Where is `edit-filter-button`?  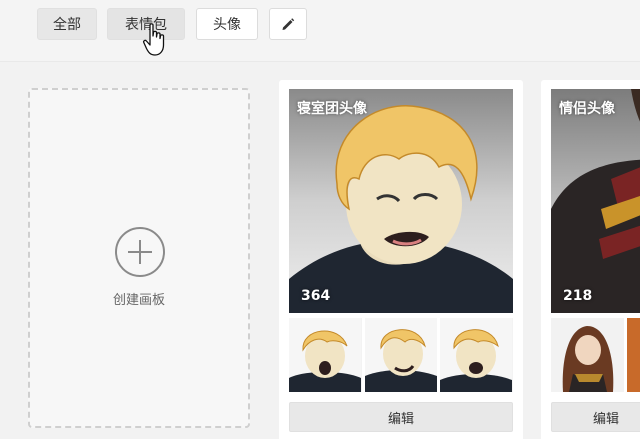 edit-filter-button is located at coordinates (288, 24).